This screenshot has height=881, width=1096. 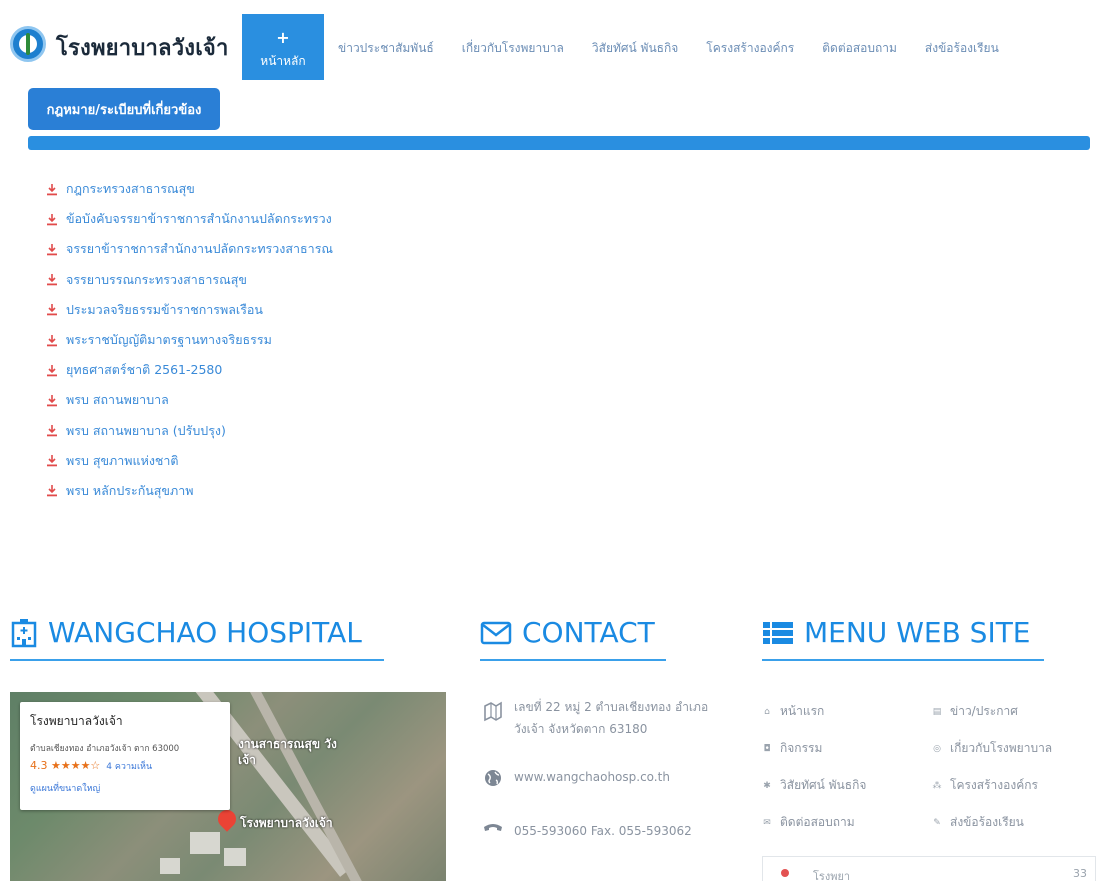 What do you see at coordinates (286, 823) in the screenshot?
I see `map-label-pin: โรงพยาบาลวังเจ้า` at bounding box center [286, 823].